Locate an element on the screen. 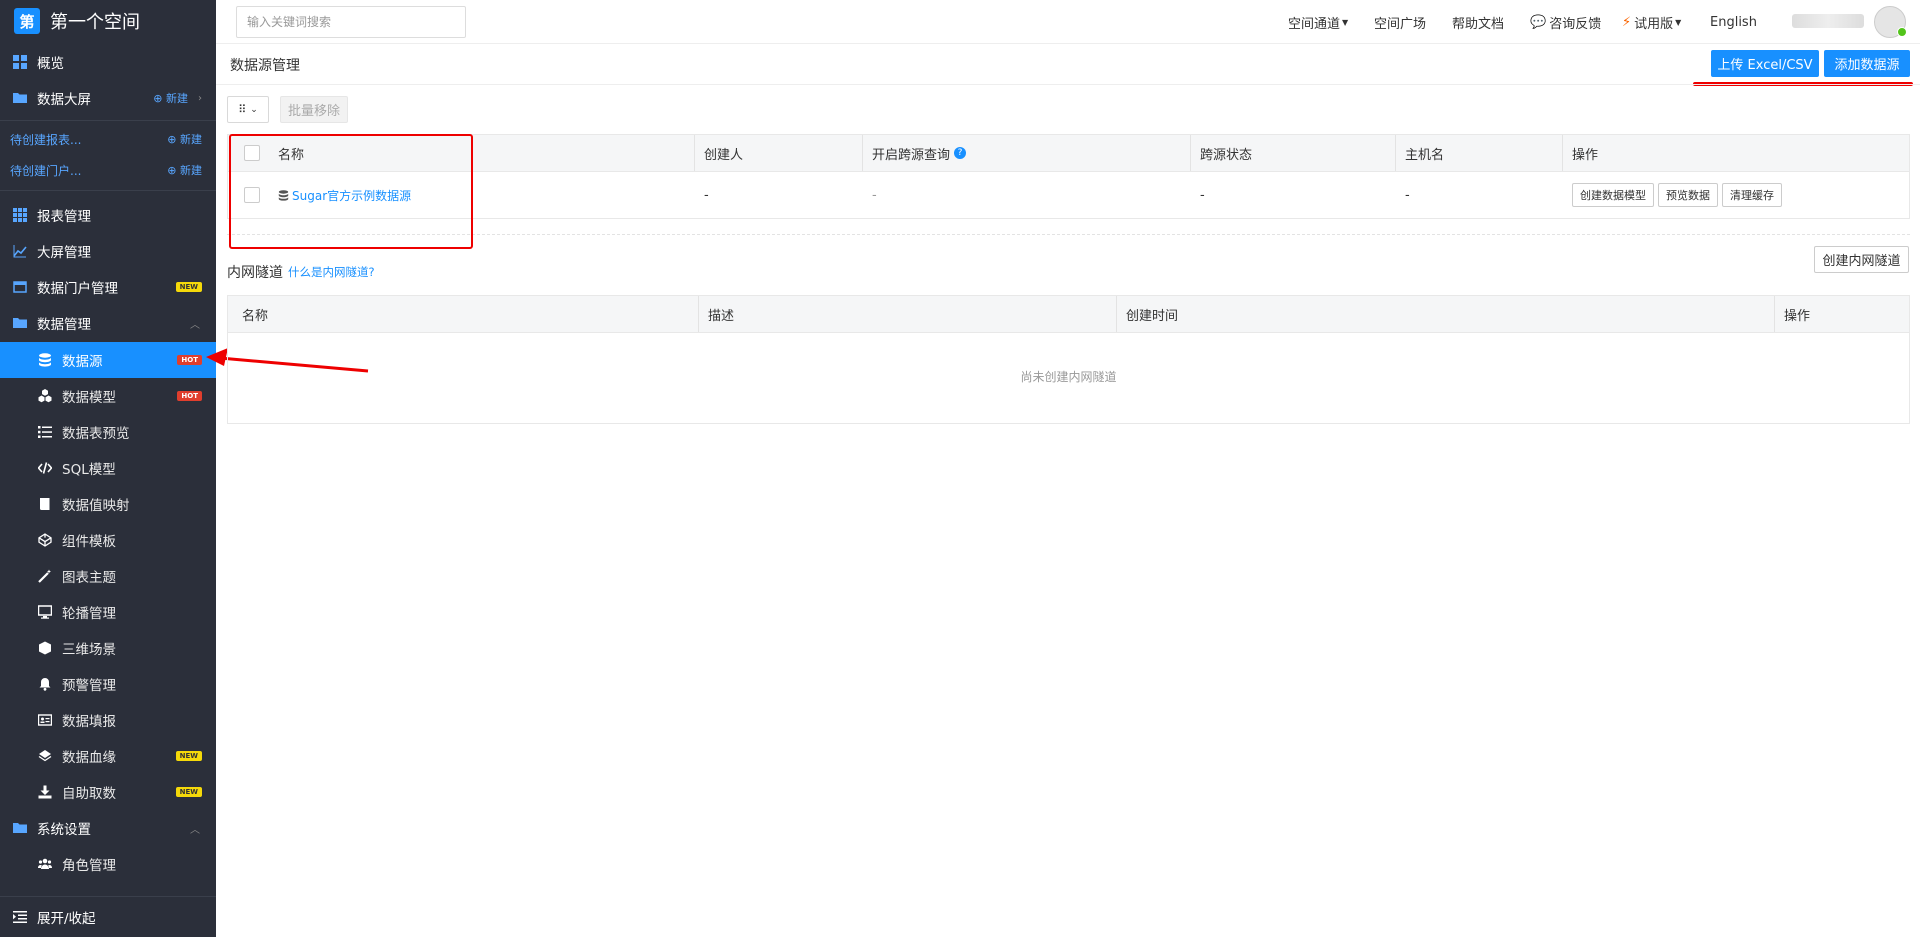  table-header: 名称 创建人 开启跨源查询 ? 跨源状态 主机名 操作 is located at coordinates (1068, 153).